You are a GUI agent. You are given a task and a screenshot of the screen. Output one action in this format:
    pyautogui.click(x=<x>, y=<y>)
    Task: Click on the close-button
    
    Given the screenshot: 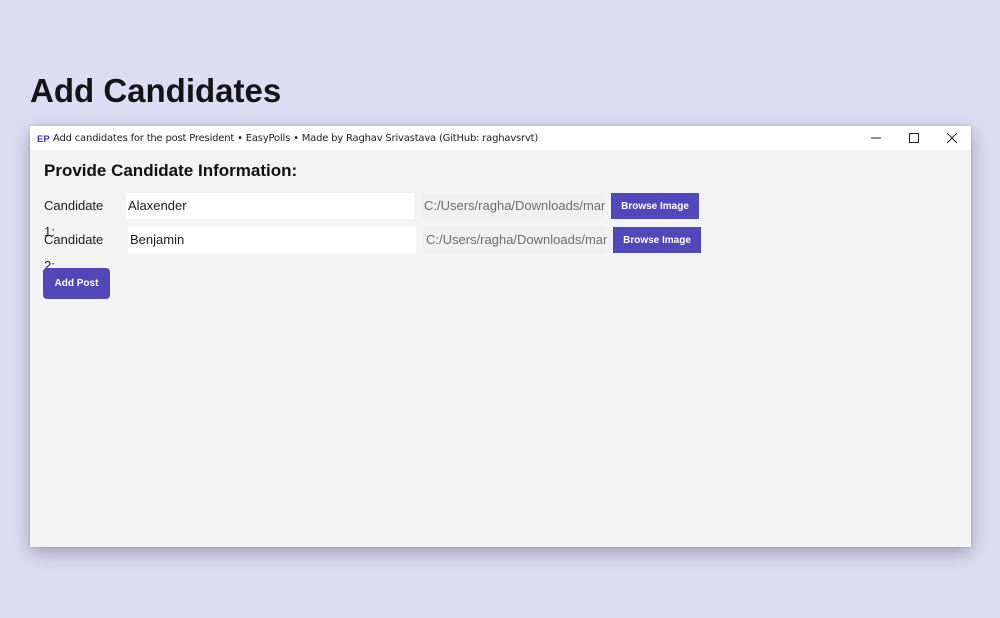 What is the action you would take?
    pyautogui.click(x=952, y=138)
    